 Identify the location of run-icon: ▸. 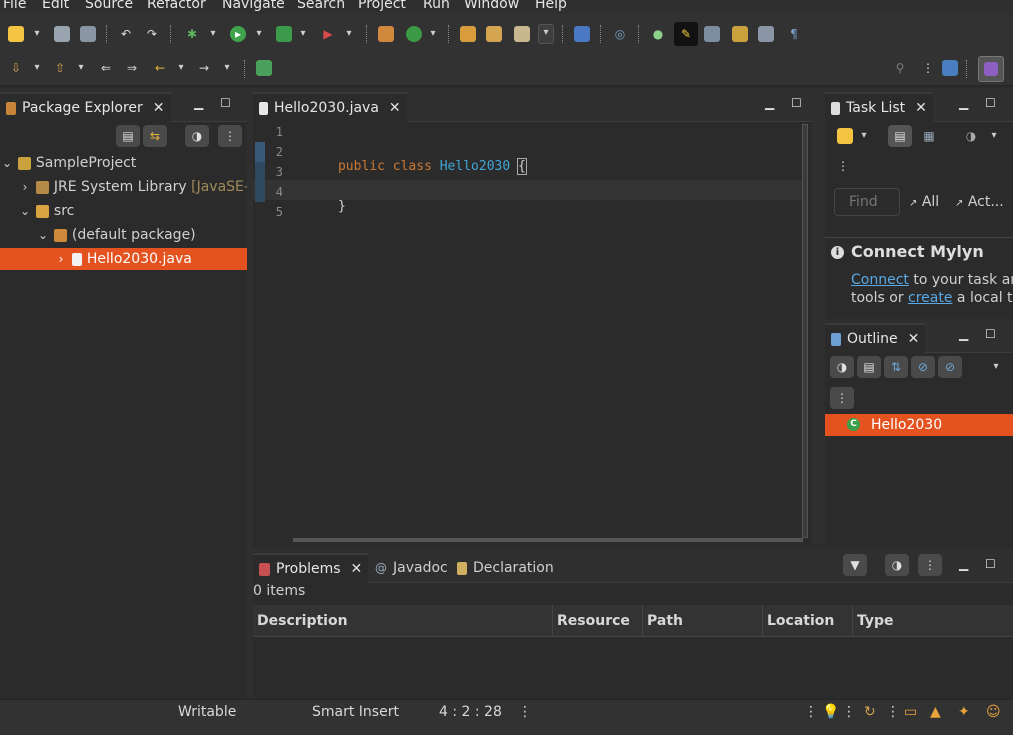
(238, 34).